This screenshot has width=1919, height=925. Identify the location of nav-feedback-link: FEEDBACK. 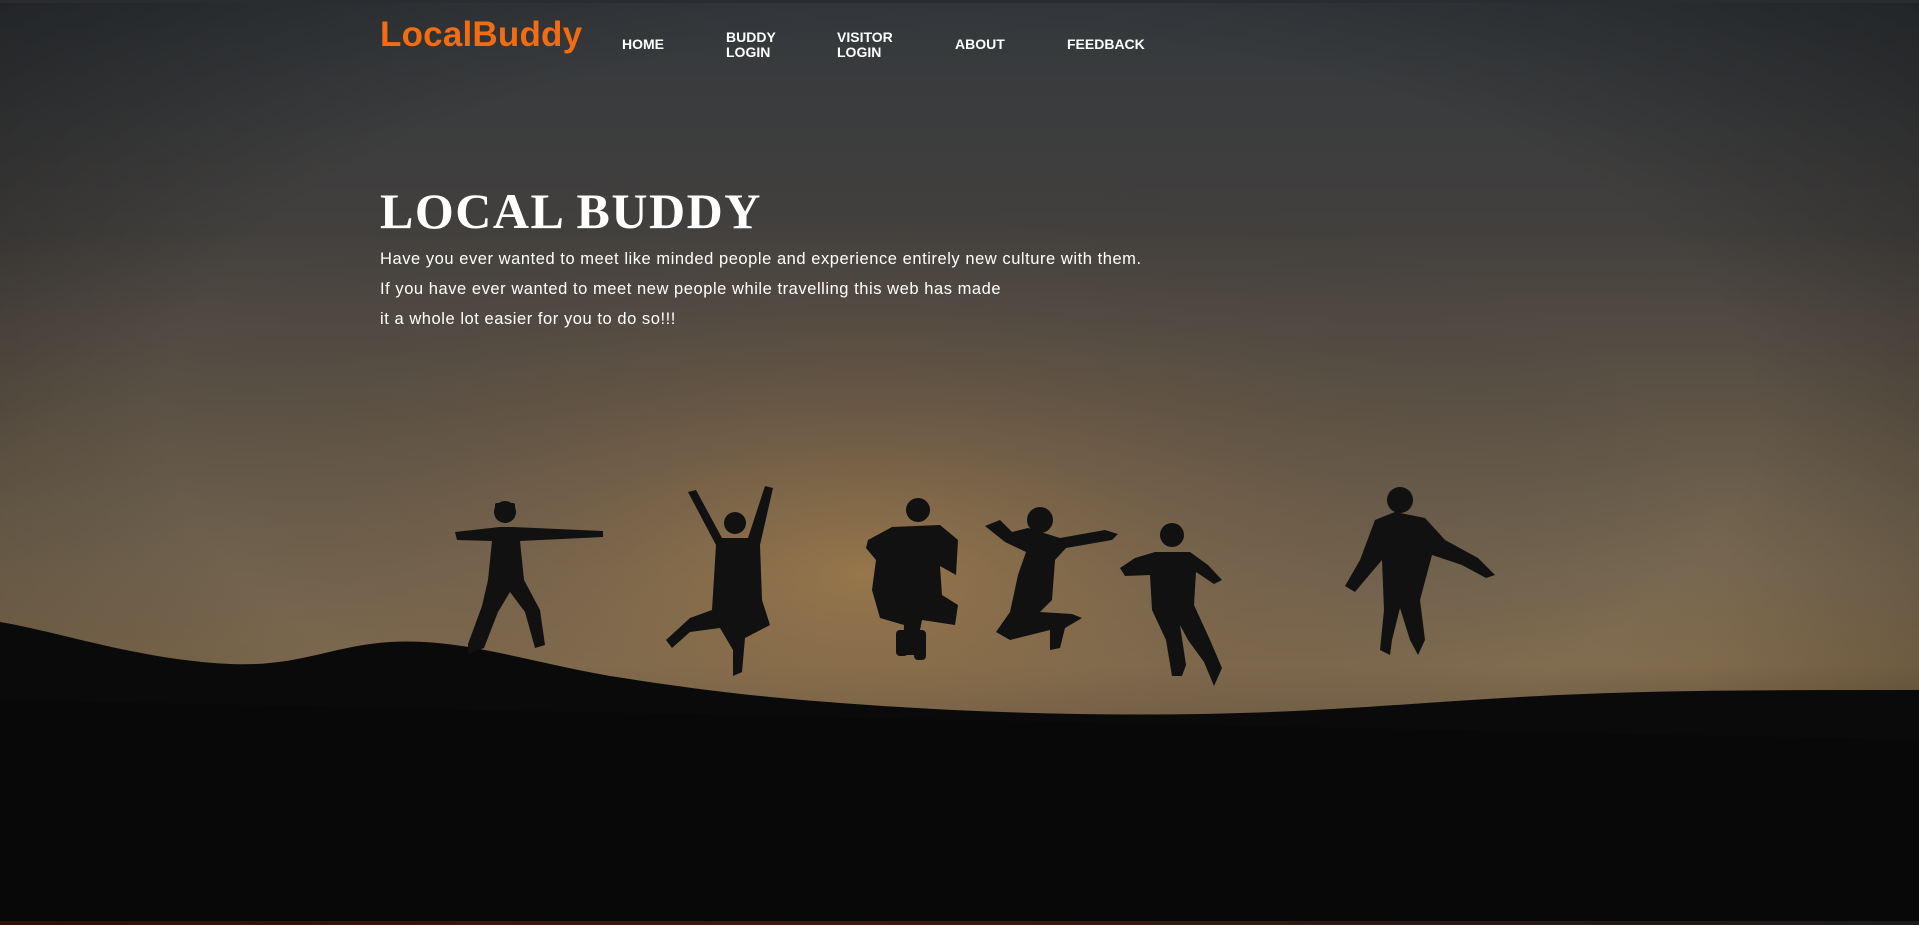
(1106, 44).